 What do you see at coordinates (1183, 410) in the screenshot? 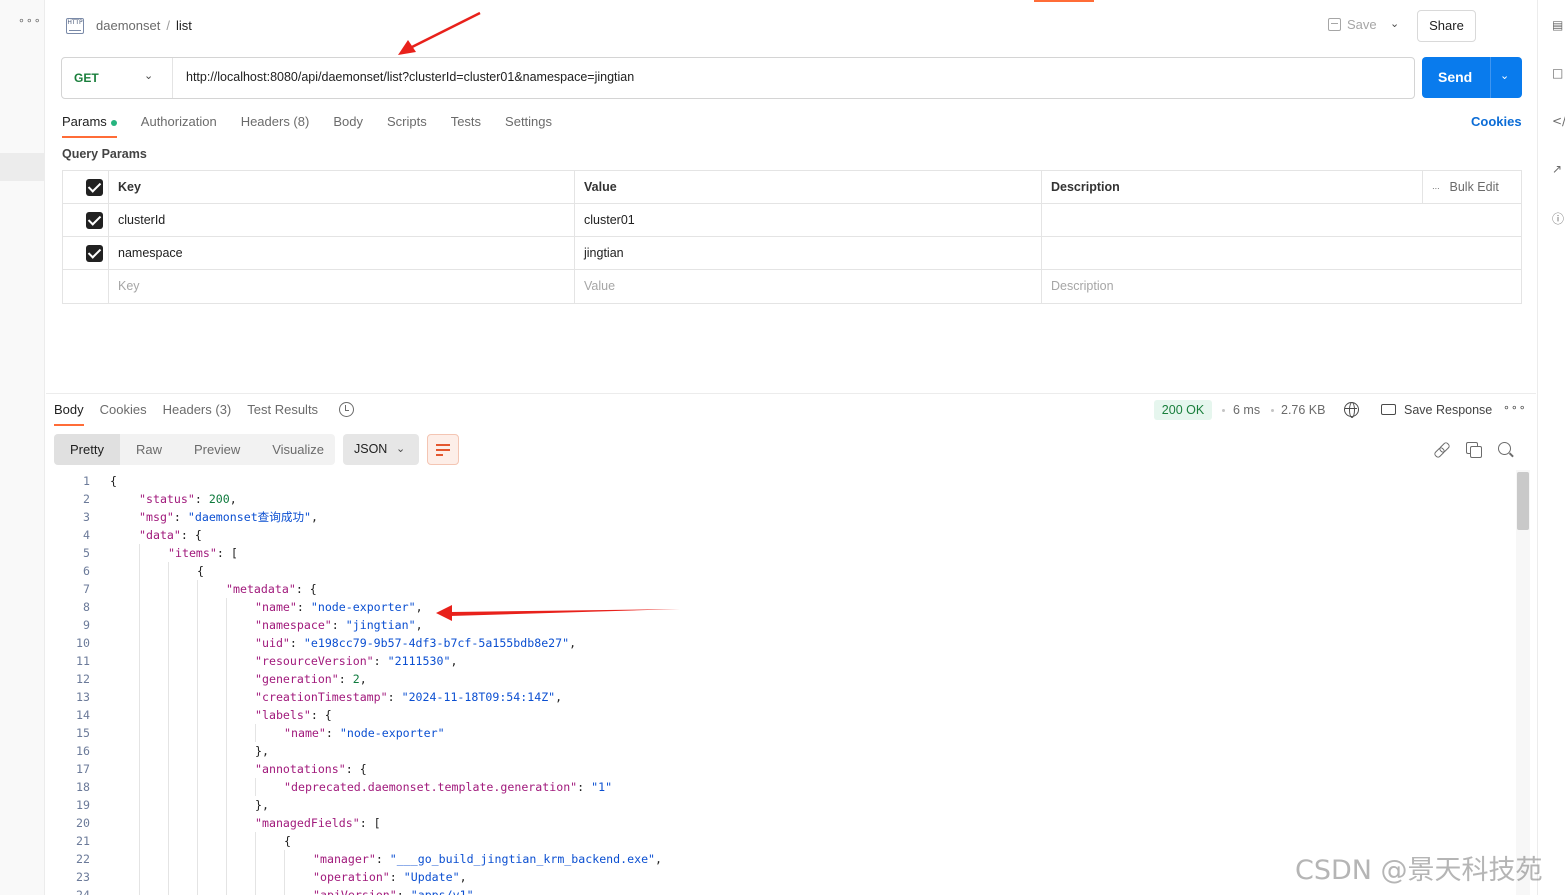
I see `status-badge: 200 OK` at bounding box center [1183, 410].